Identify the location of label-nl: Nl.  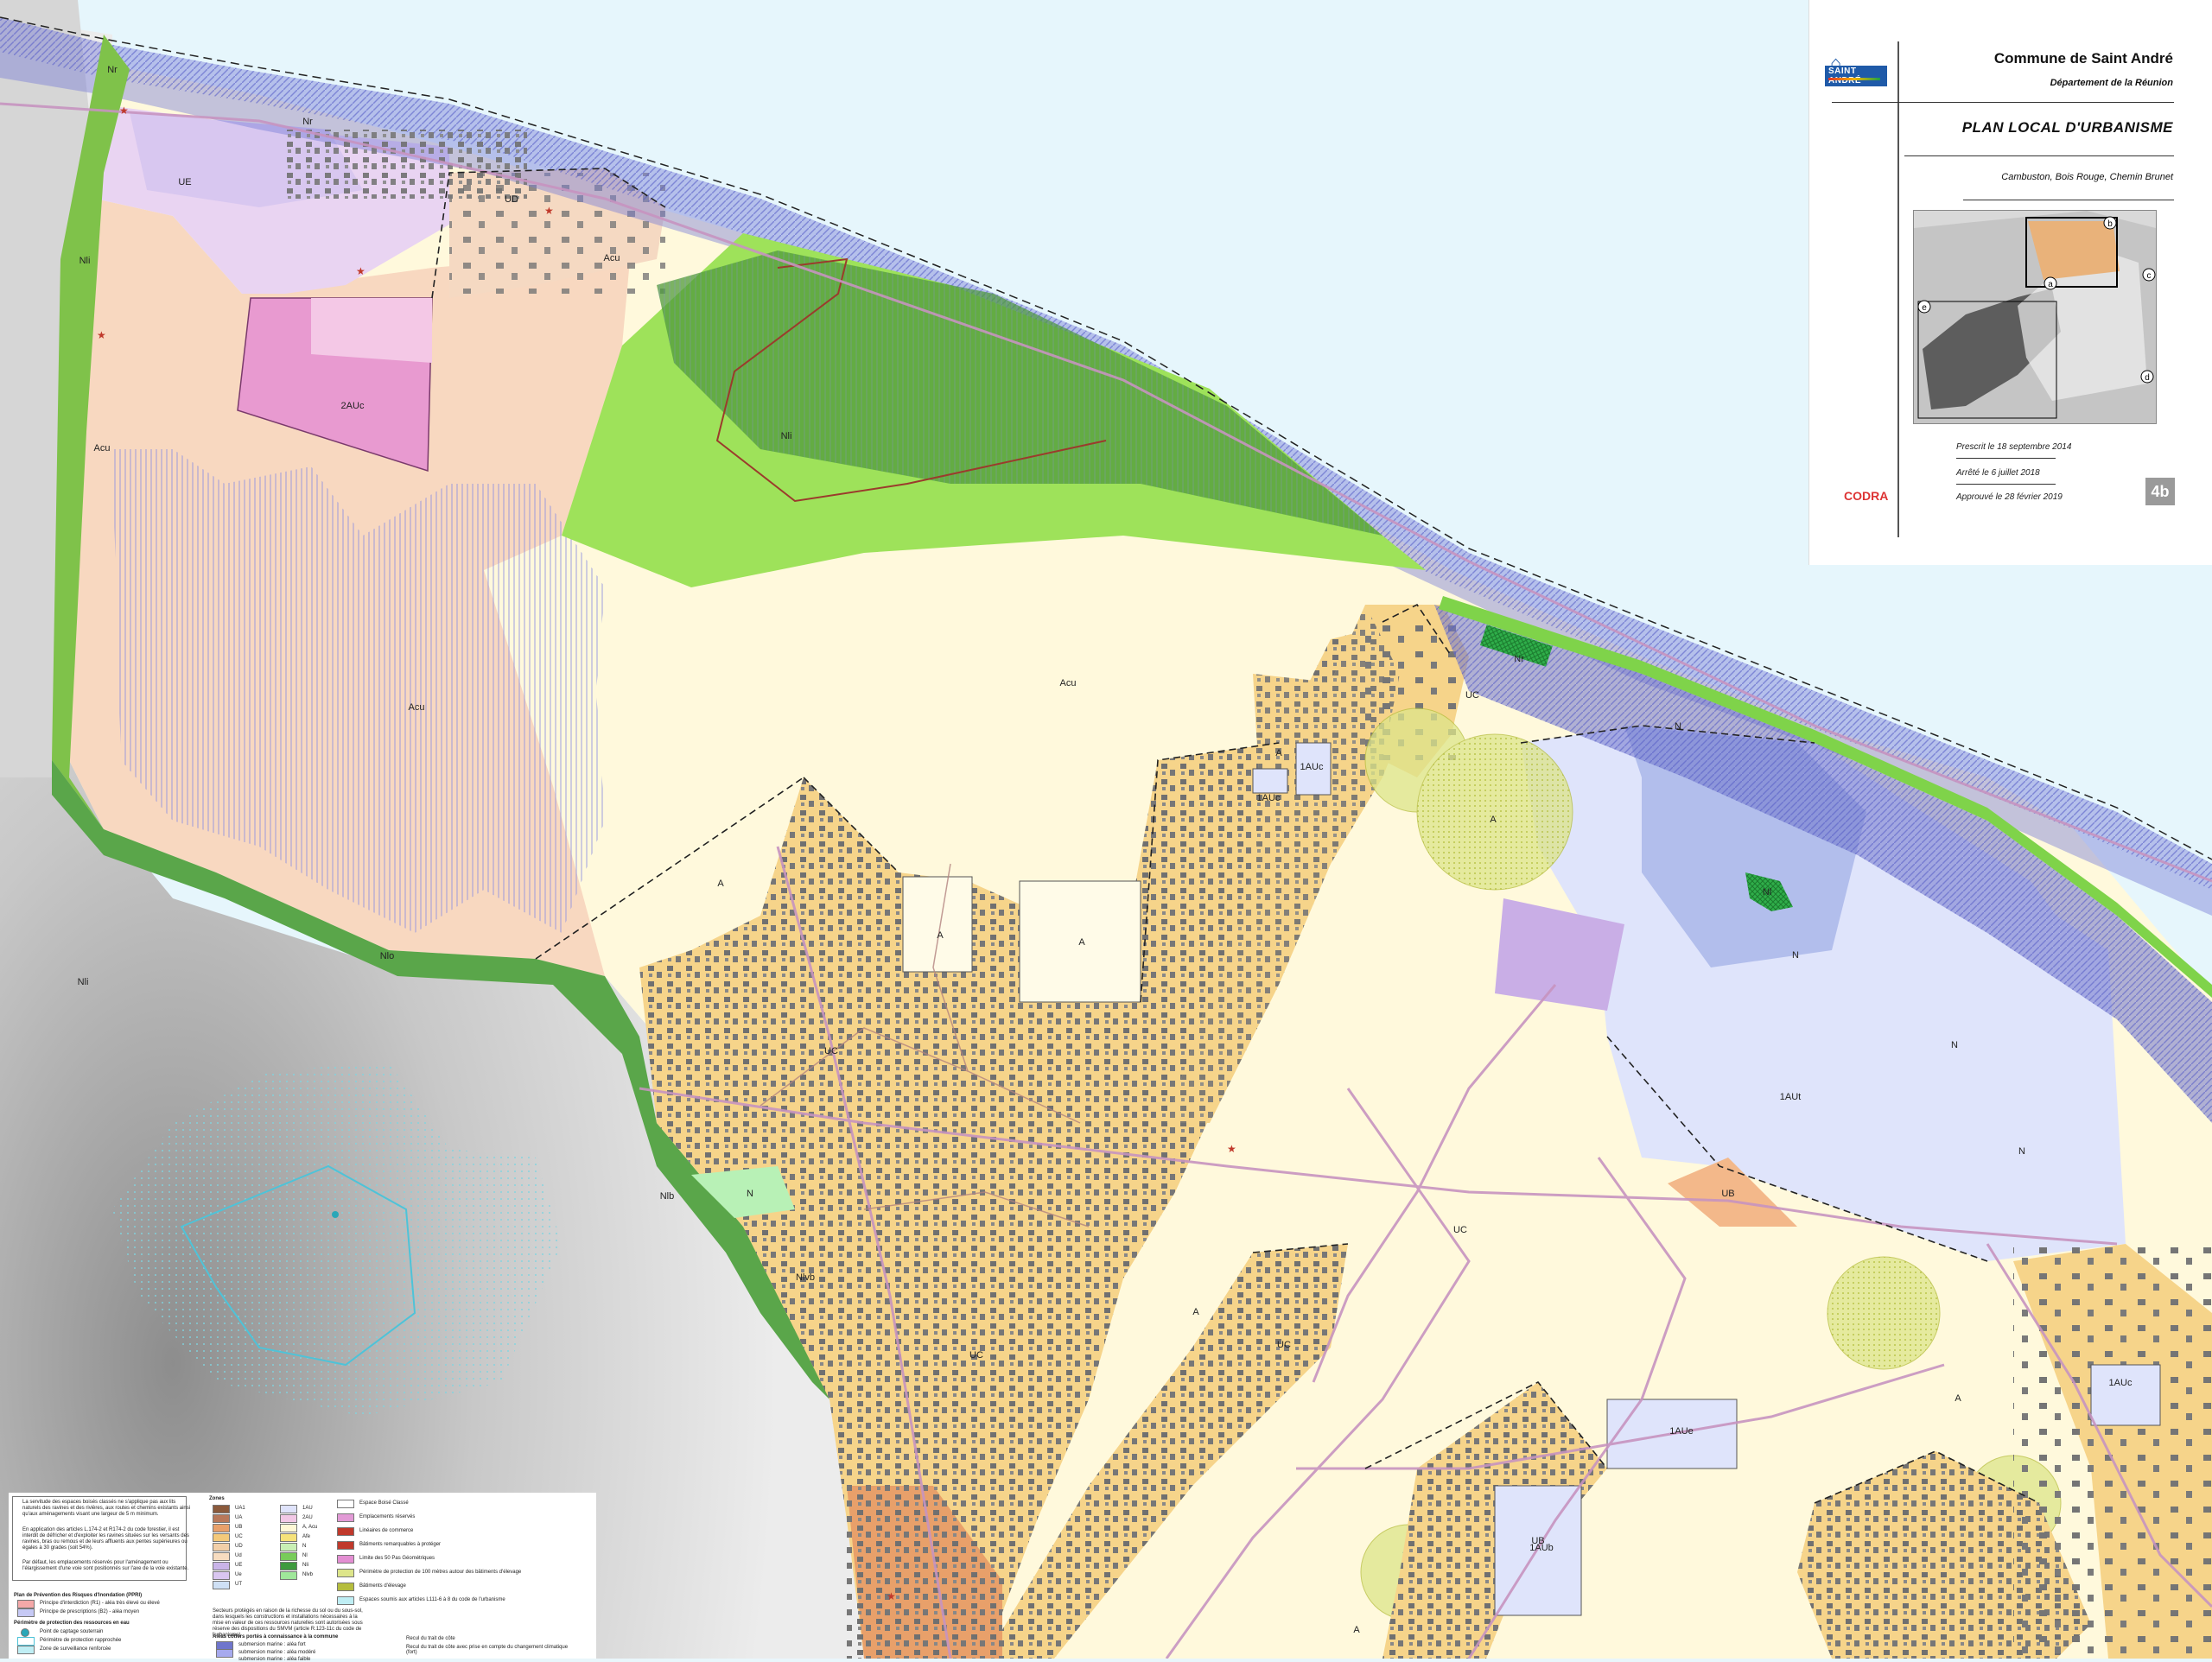
(1767, 892).